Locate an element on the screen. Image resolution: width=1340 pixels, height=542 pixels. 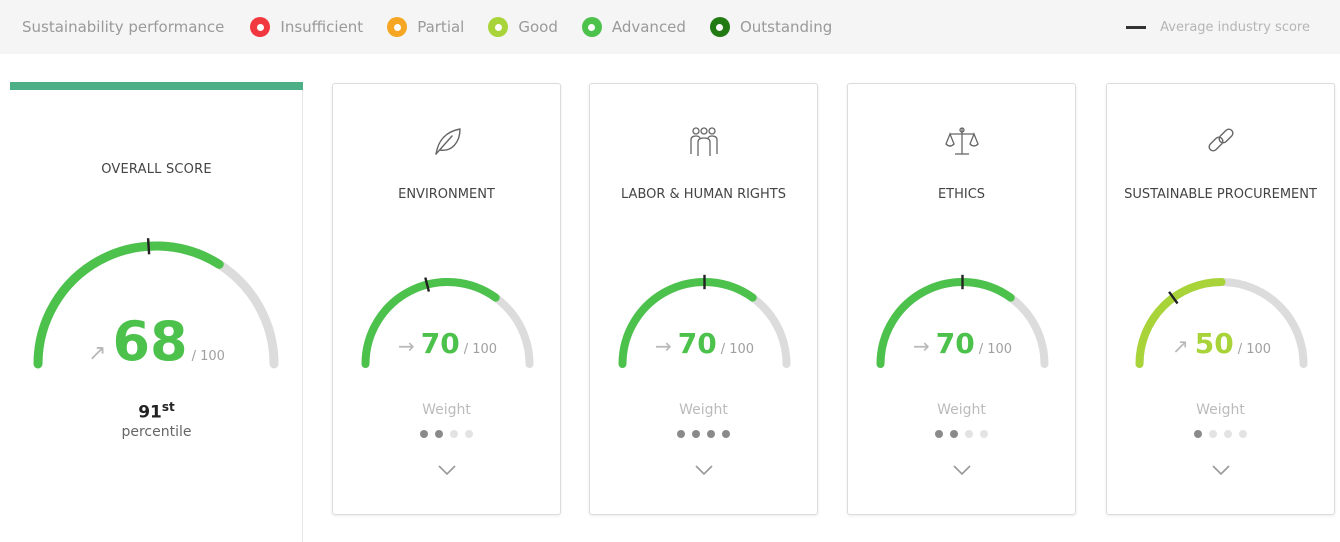
insufficient-status-icon is located at coordinates (260, 27).